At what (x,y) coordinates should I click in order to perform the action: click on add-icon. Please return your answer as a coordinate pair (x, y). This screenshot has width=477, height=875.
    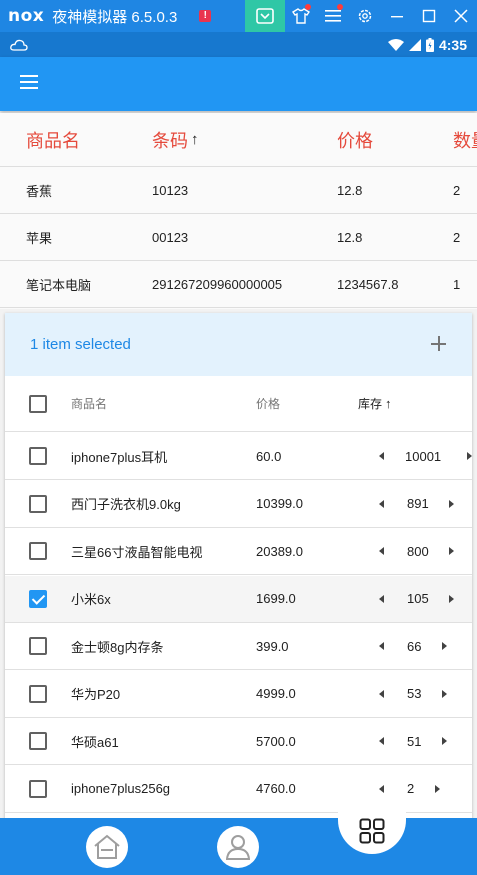
    Looking at the image, I should click on (439, 344).